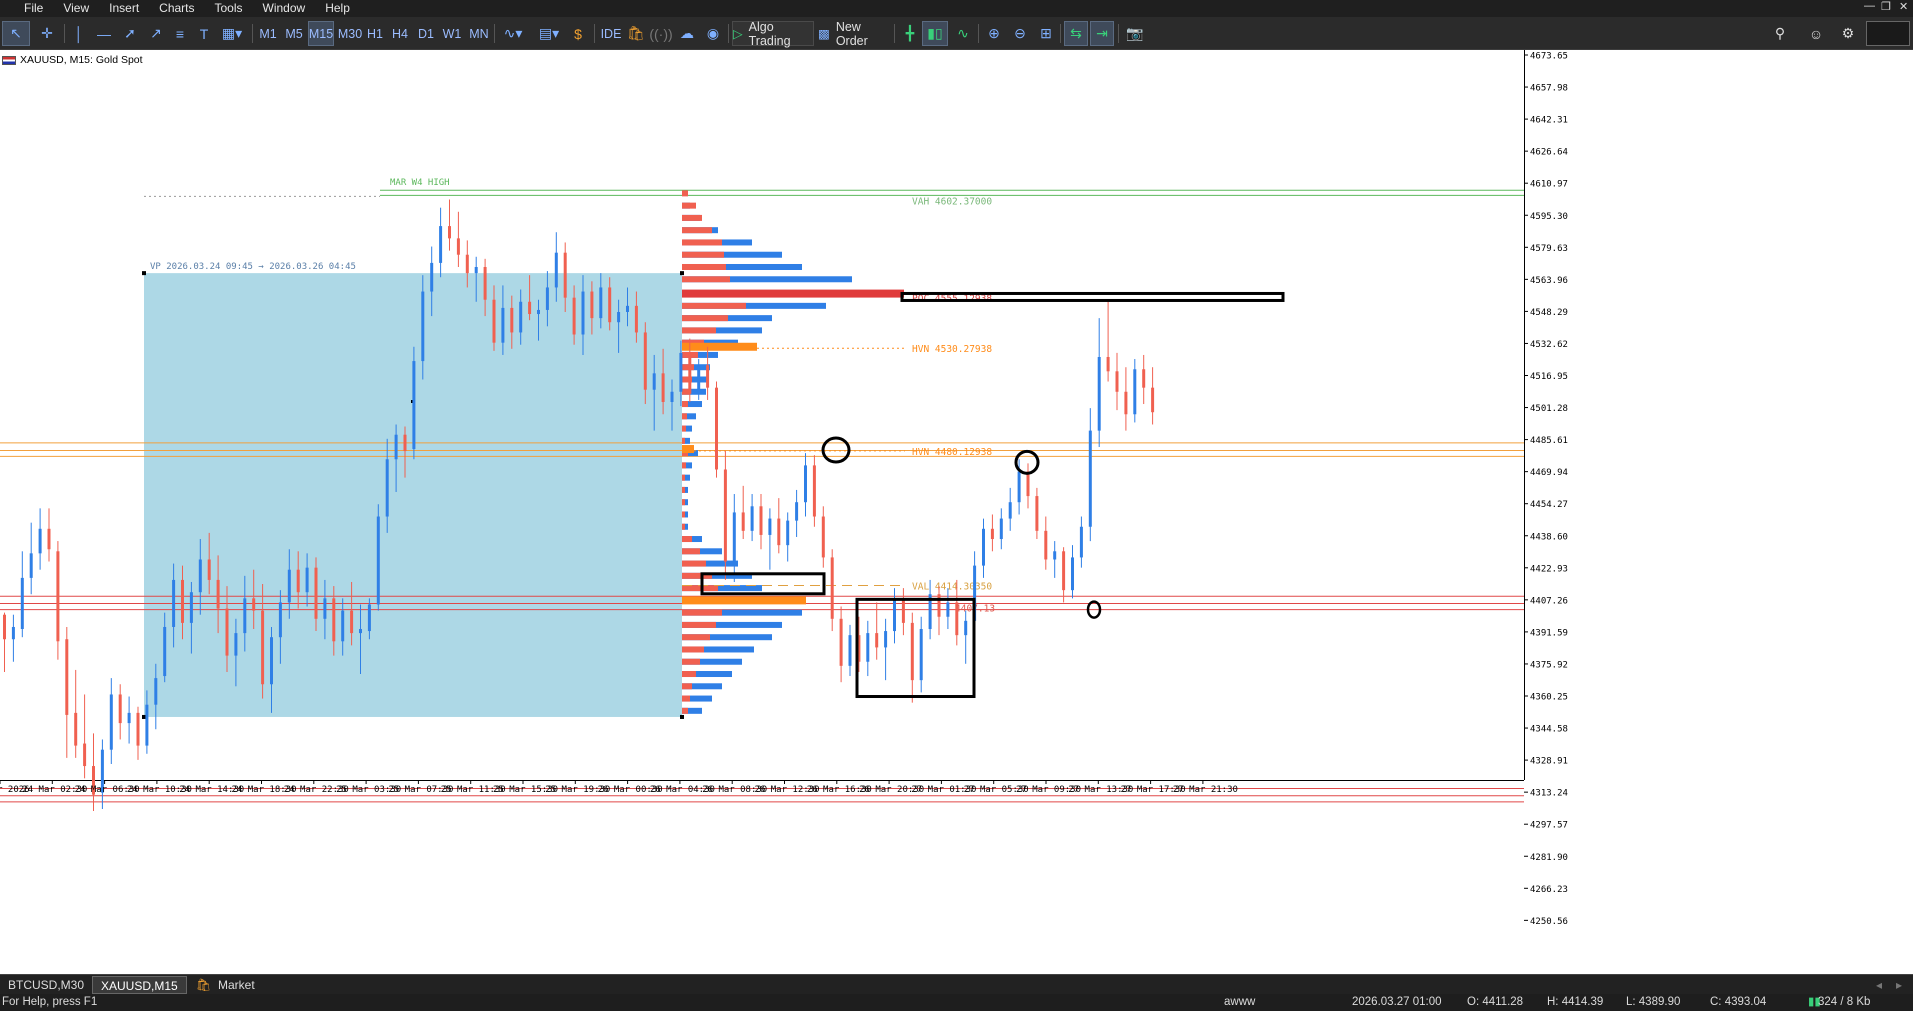  I want to click on quick-search-input, so click(1888, 33).